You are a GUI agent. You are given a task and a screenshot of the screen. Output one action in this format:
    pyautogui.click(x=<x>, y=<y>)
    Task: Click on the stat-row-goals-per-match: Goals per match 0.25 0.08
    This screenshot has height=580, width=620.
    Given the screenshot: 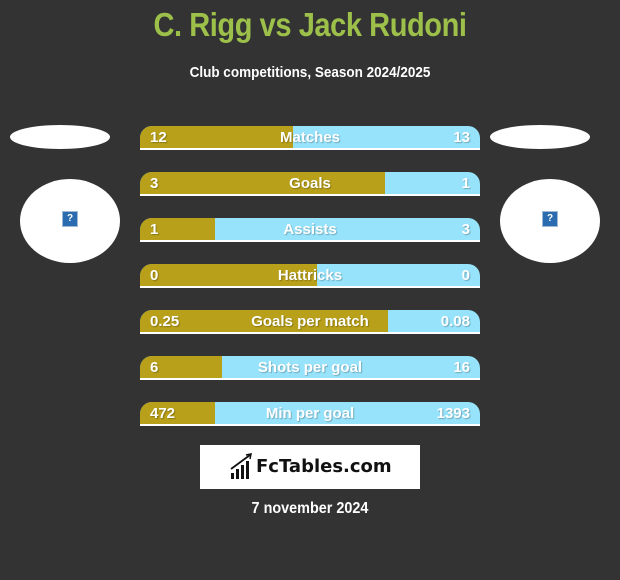 What is the action you would take?
    pyautogui.click(x=310, y=322)
    